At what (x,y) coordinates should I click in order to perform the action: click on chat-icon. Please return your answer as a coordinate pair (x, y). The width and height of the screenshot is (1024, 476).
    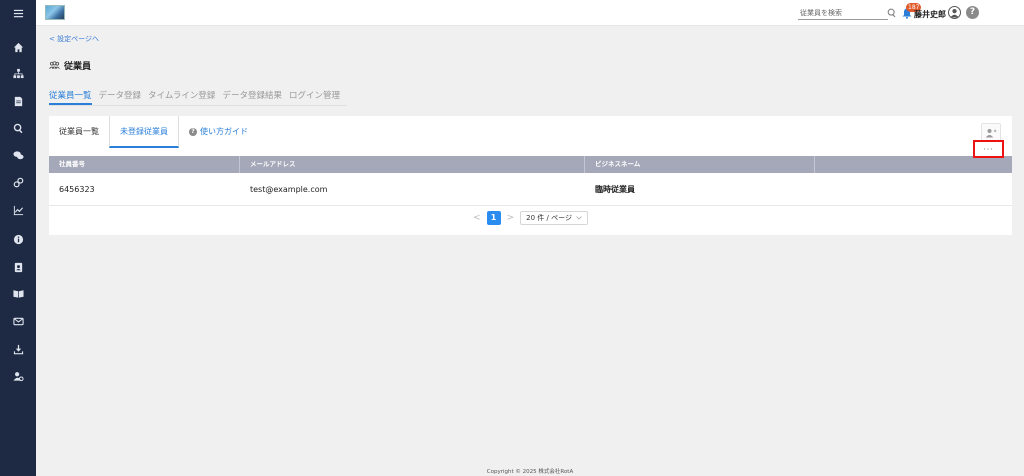
    Looking at the image, I should click on (18, 155).